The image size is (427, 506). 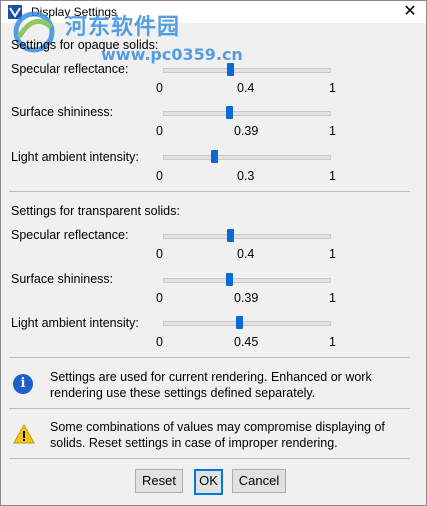 What do you see at coordinates (247, 69) in the screenshot?
I see `opaque-specular-slider` at bounding box center [247, 69].